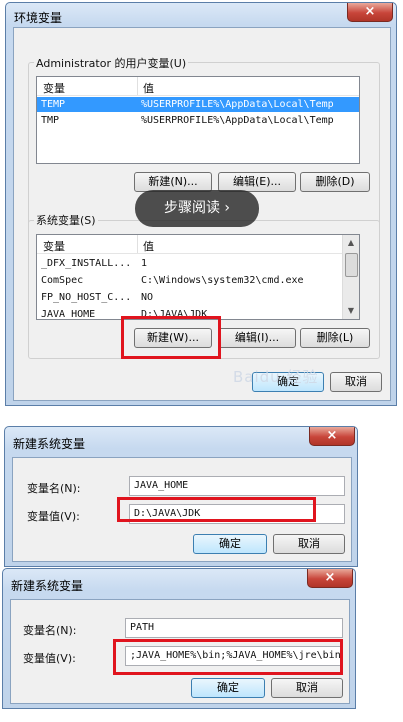 The image size is (403, 722). I want to click on var-name: ComSpec, so click(62, 280).